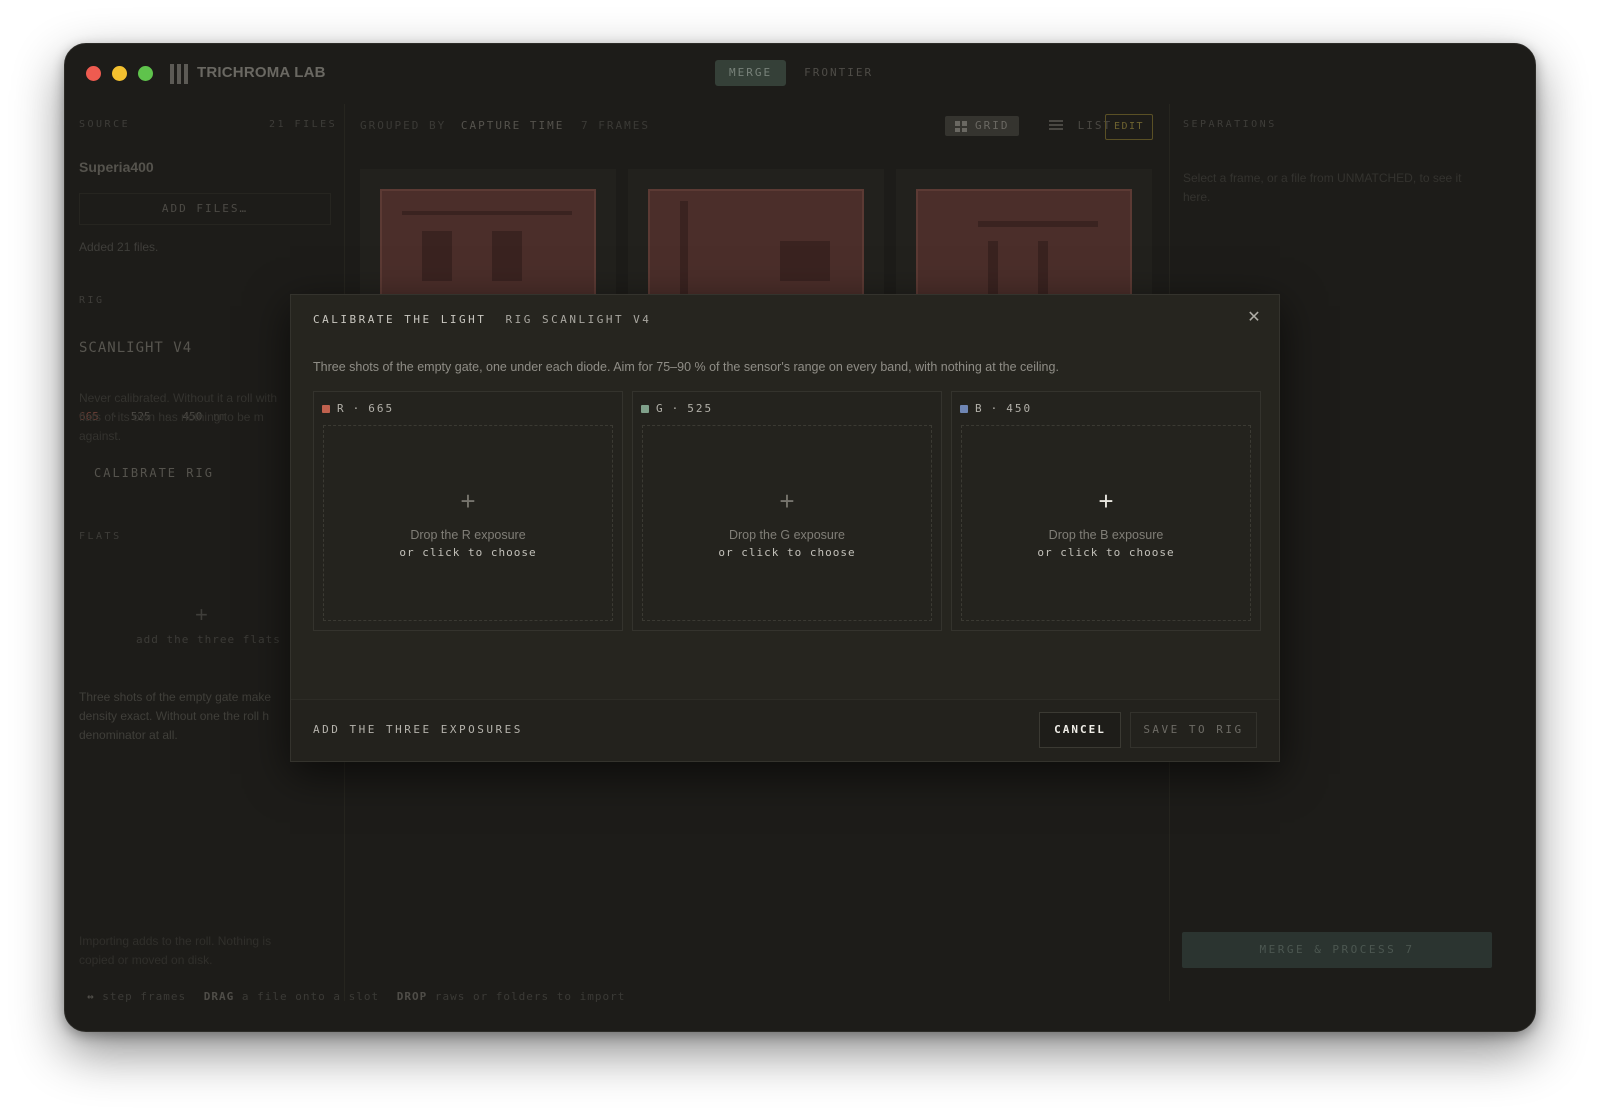  Describe the element at coordinates (119, 73) in the screenshot. I see `minimize-window-button` at that location.